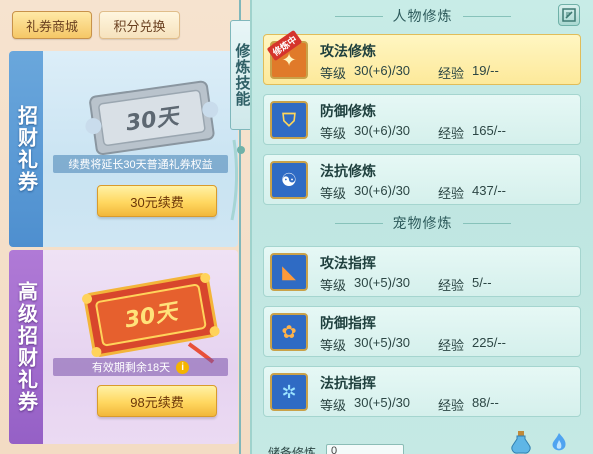  What do you see at coordinates (422, 391) in the screenshot?
I see `skill-row-pet-magic-resist: ✲ 法抗指挥 等级 30(+5)/30 经验 88/--` at bounding box center [422, 391].